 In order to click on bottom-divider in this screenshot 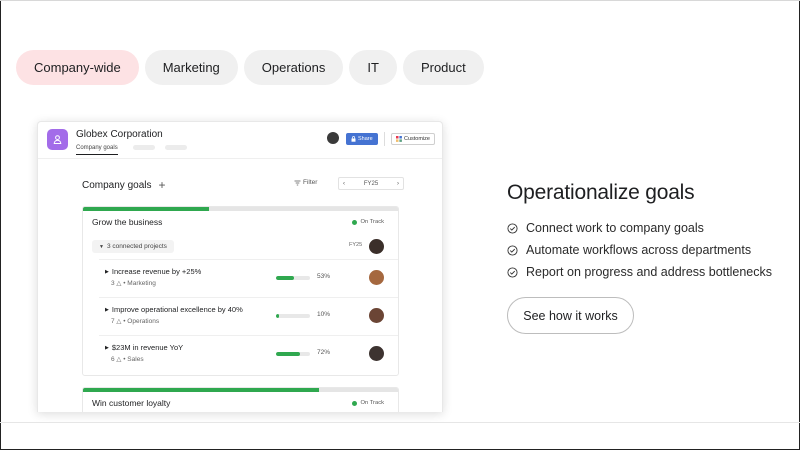, I will do `click(400, 422)`.